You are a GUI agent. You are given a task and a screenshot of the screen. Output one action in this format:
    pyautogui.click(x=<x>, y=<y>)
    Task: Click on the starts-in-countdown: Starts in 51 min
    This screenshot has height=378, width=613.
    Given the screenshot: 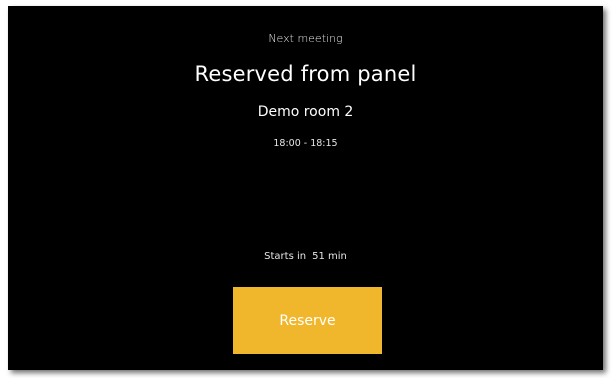 What is the action you would take?
    pyautogui.click(x=305, y=256)
    